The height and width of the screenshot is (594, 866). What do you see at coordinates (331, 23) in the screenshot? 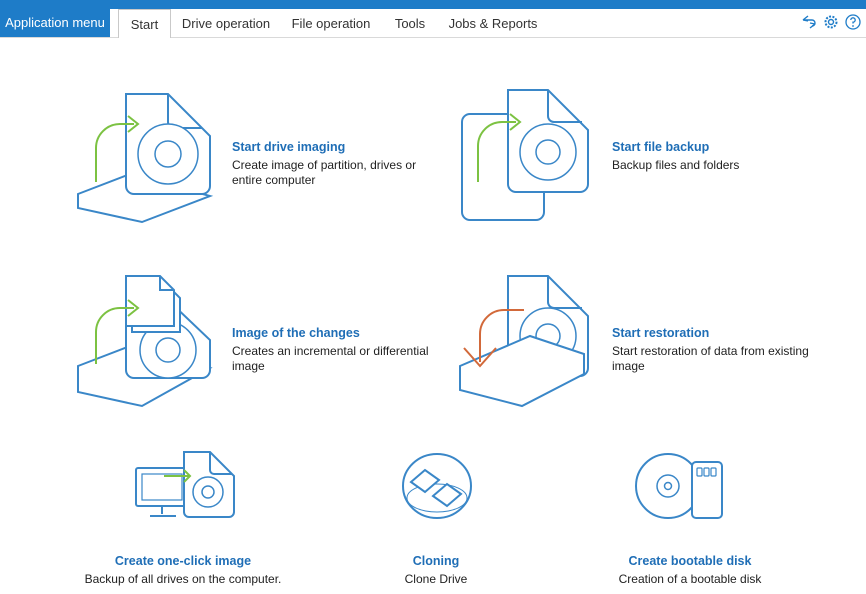
I see `tab-file-operation: File operation` at bounding box center [331, 23].